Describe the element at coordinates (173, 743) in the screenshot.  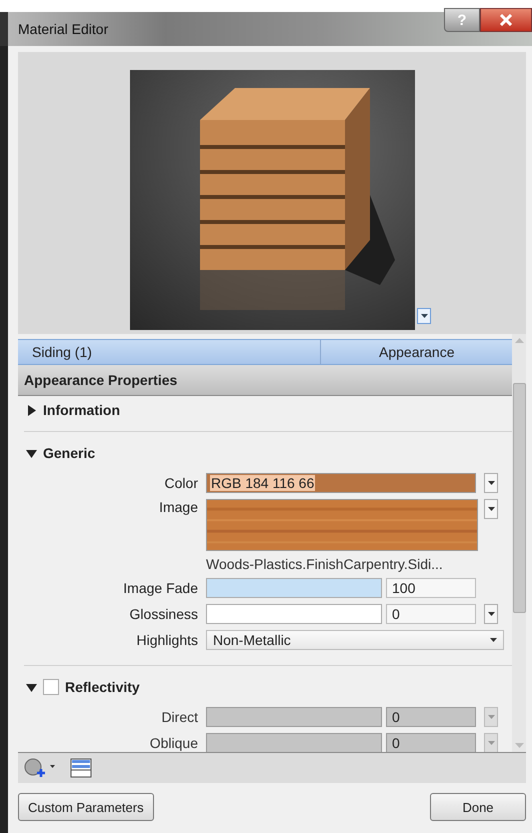
I see `property-label: Oblique` at that location.